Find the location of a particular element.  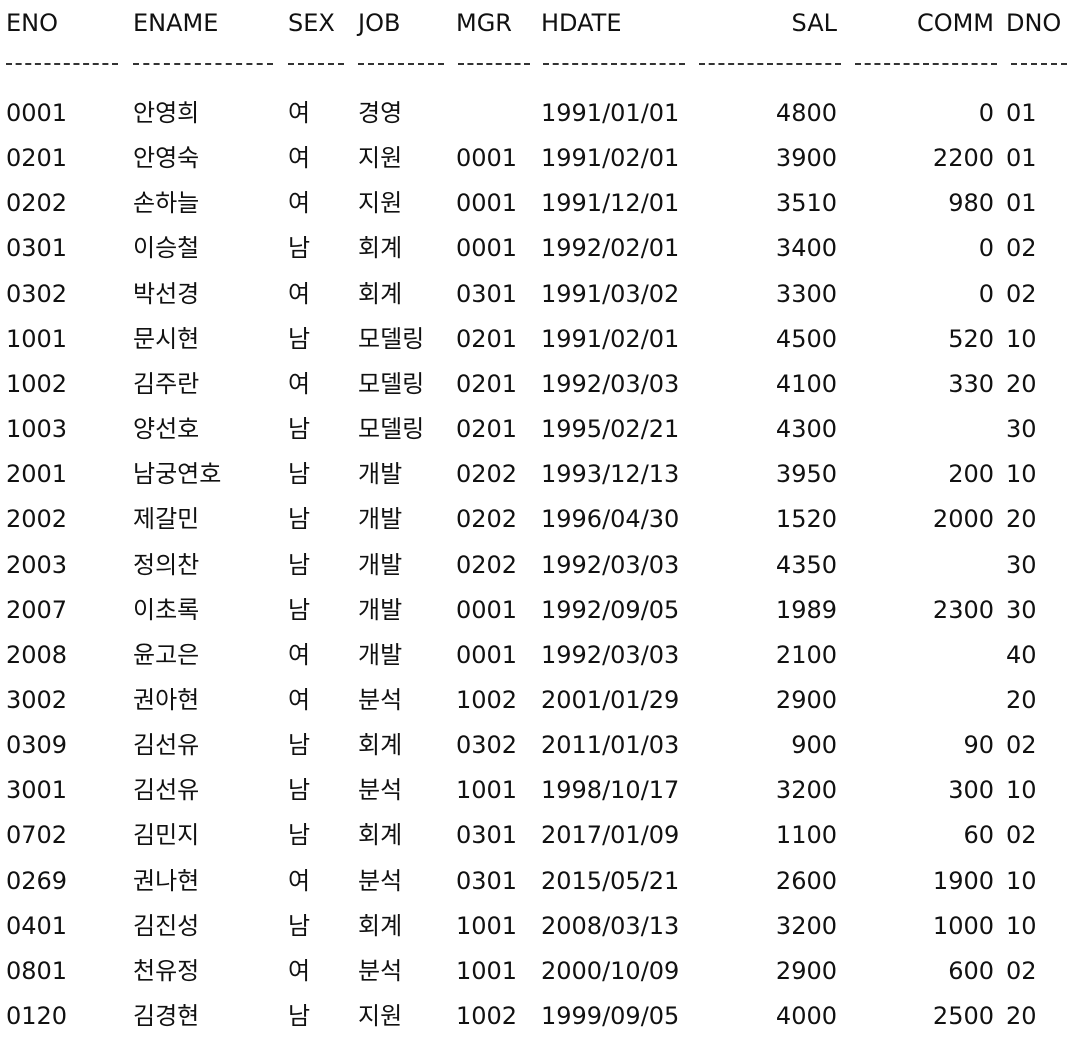

cell-job: 모델링 is located at coordinates (391, 429).